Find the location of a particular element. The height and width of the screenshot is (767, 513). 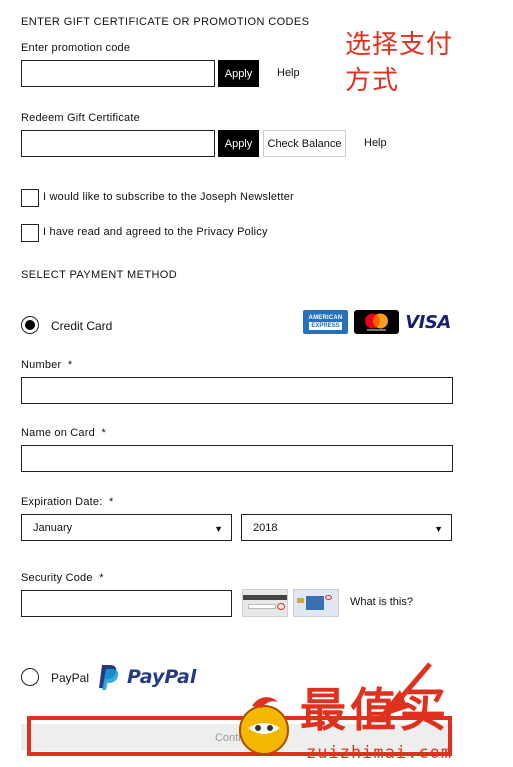

card-front-icon is located at coordinates (316, 603).